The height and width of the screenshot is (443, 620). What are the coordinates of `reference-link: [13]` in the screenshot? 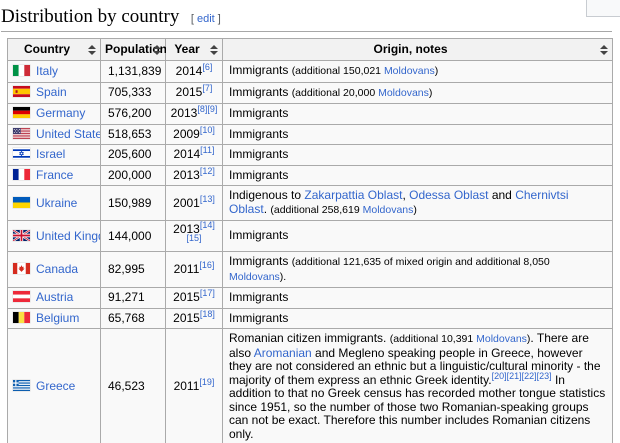 It's located at (207, 199).